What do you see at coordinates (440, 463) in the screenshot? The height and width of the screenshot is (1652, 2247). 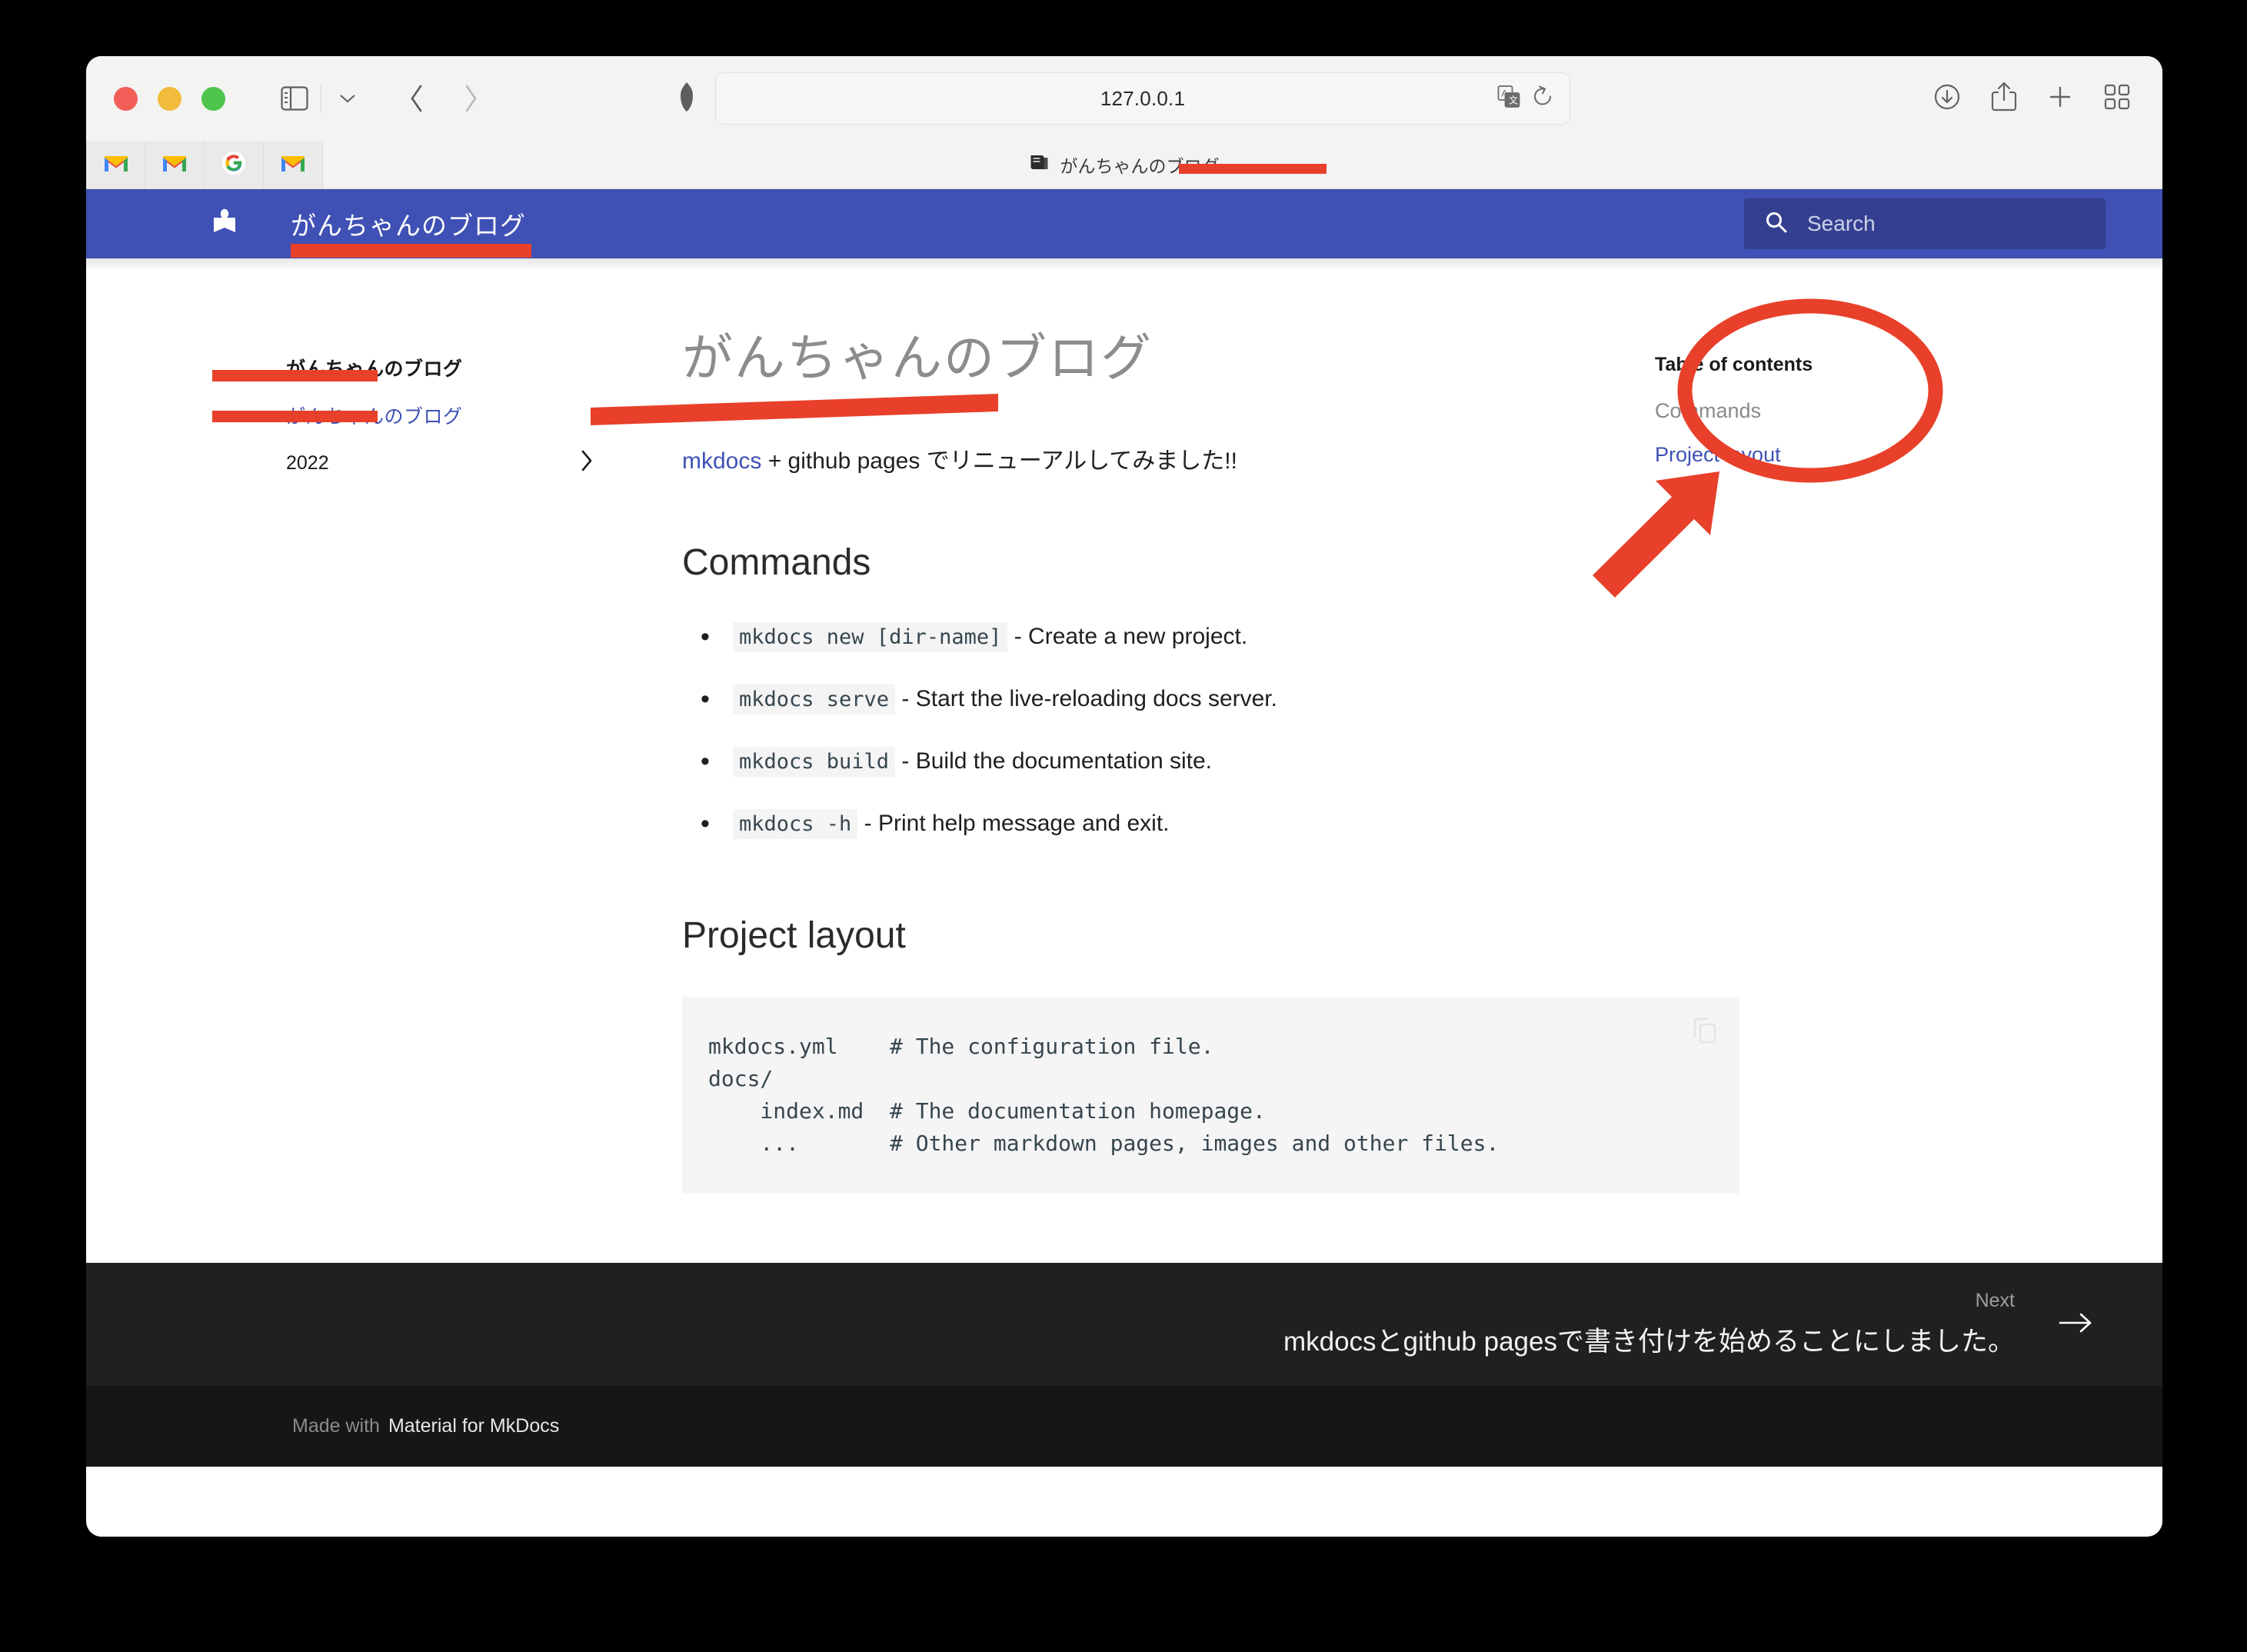 I see `sidebar-item-2022: 2022` at bounding box center [440, 463].